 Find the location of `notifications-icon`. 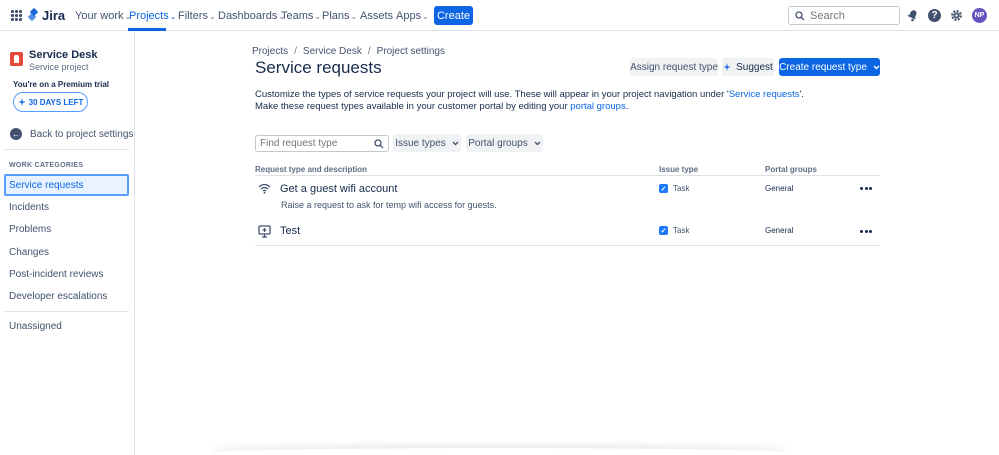

notifications-icon is located at coordinates (912, 15).